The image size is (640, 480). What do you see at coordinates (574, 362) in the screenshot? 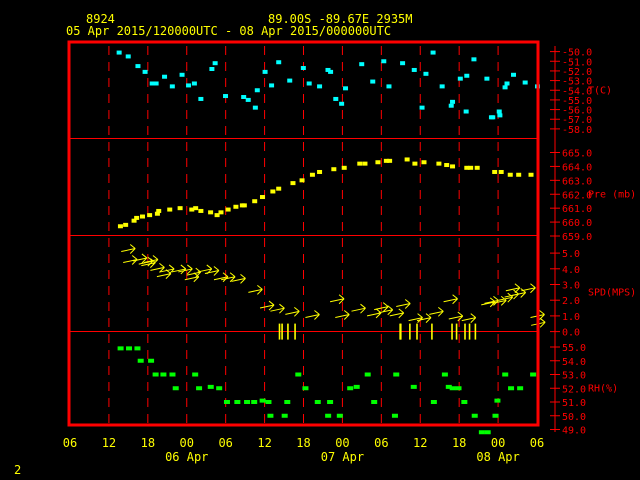
I see `axis-tick-label: 54.0` at bounding box center [574, 362].